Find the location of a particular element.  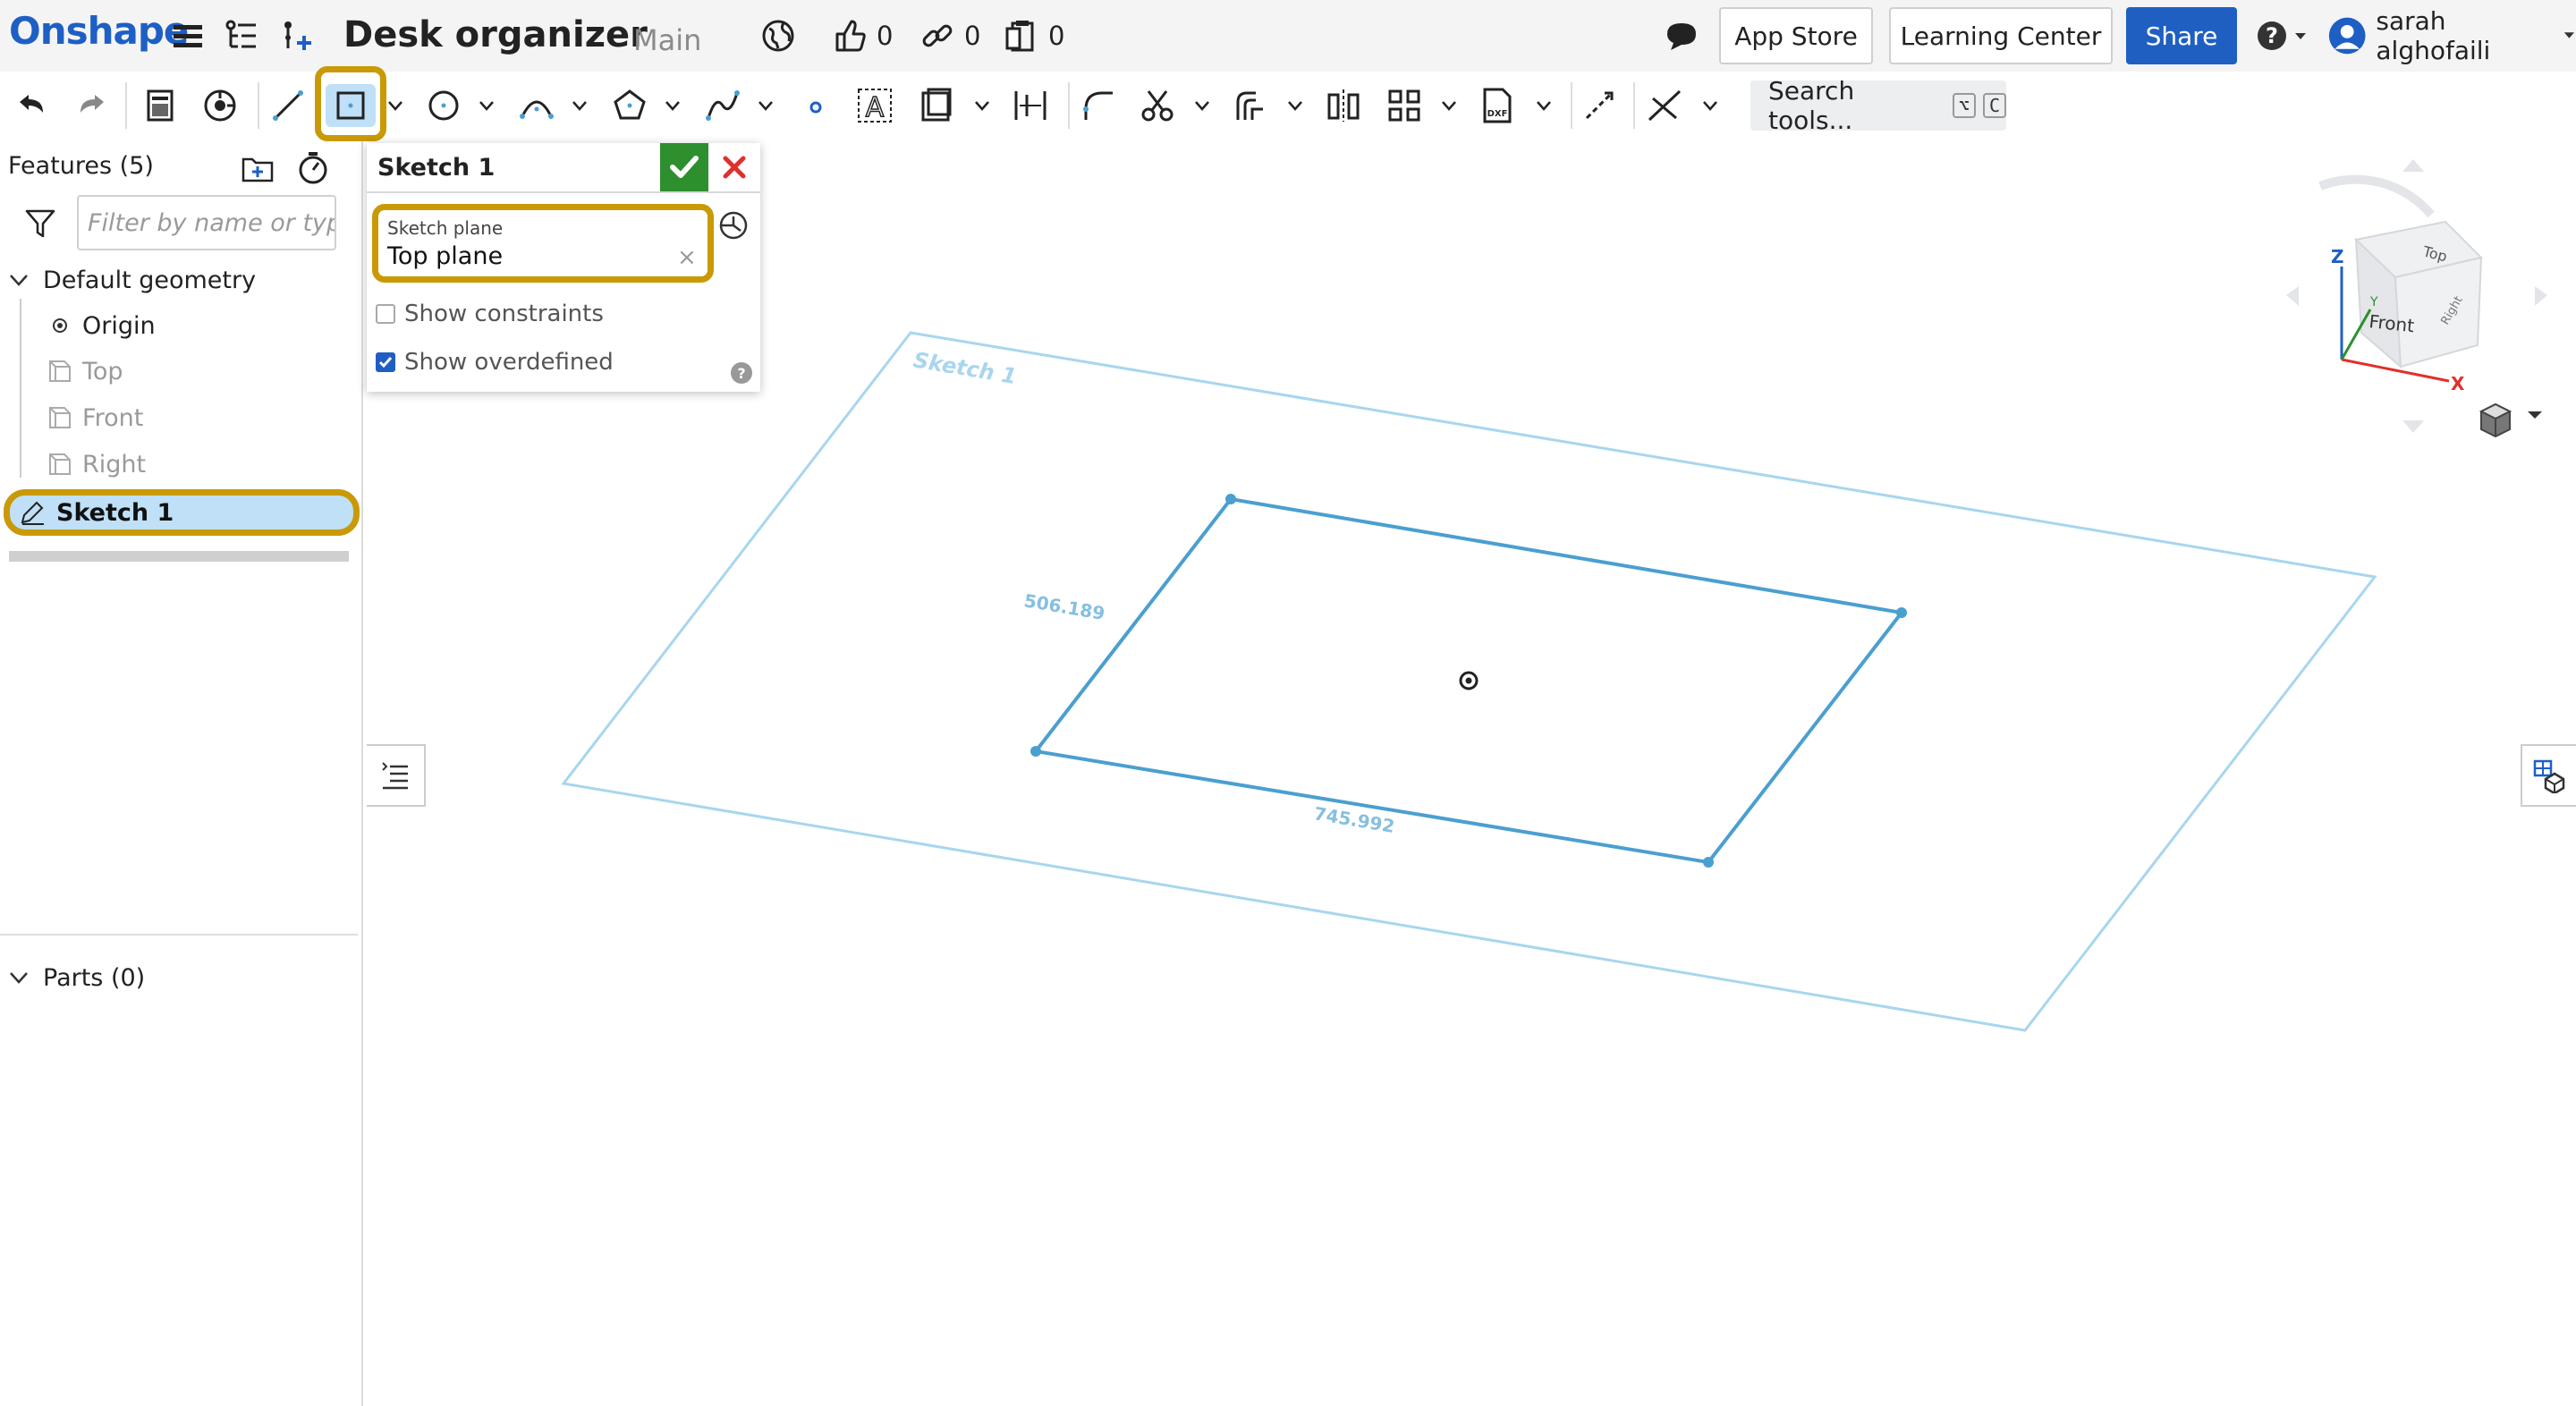

tree-parts: Parts (0) is located at coordinates (76, 978).